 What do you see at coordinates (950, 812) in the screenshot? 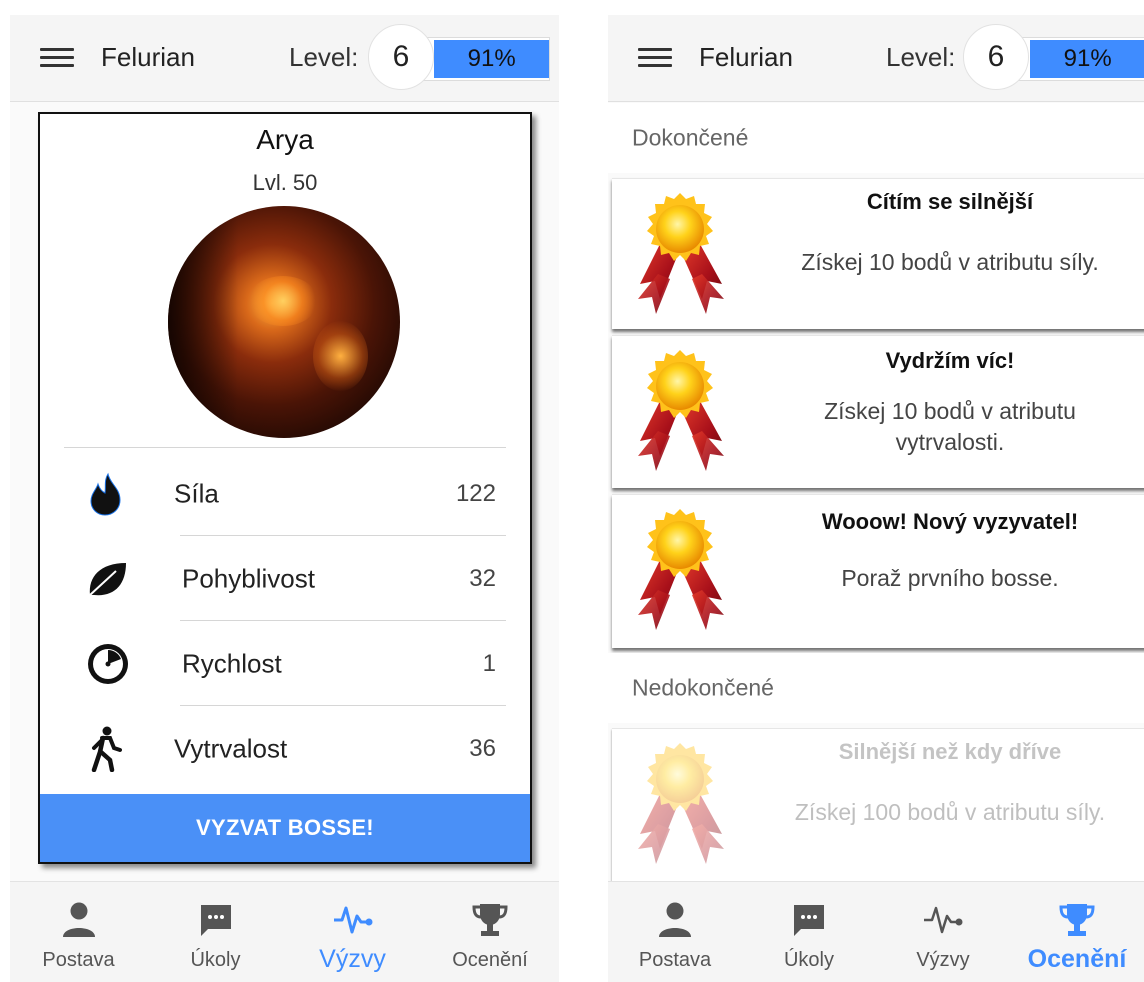
I see `award-description: Získej 100 bodů v atributu síly.` at bounding box center [950, 812].